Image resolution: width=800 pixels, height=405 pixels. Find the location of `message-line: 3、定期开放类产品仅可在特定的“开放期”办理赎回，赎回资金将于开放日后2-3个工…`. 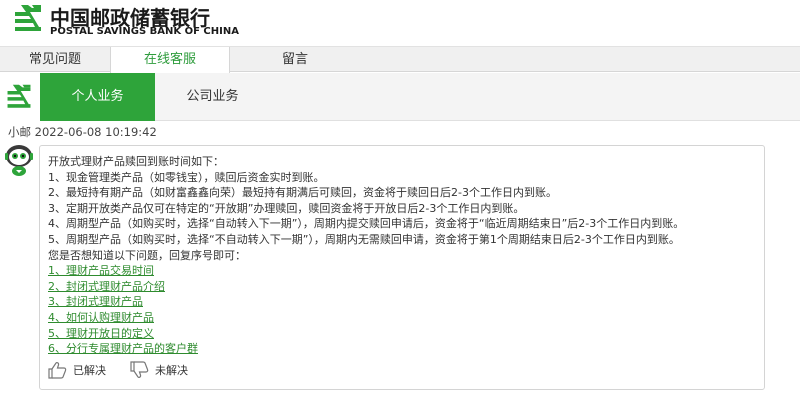

message-line: 3、定期开放类产品仅可在特定的“开放期”办理赎回，赎回资金将于开放日后2-3个工… is located at coordinates (286, 208).